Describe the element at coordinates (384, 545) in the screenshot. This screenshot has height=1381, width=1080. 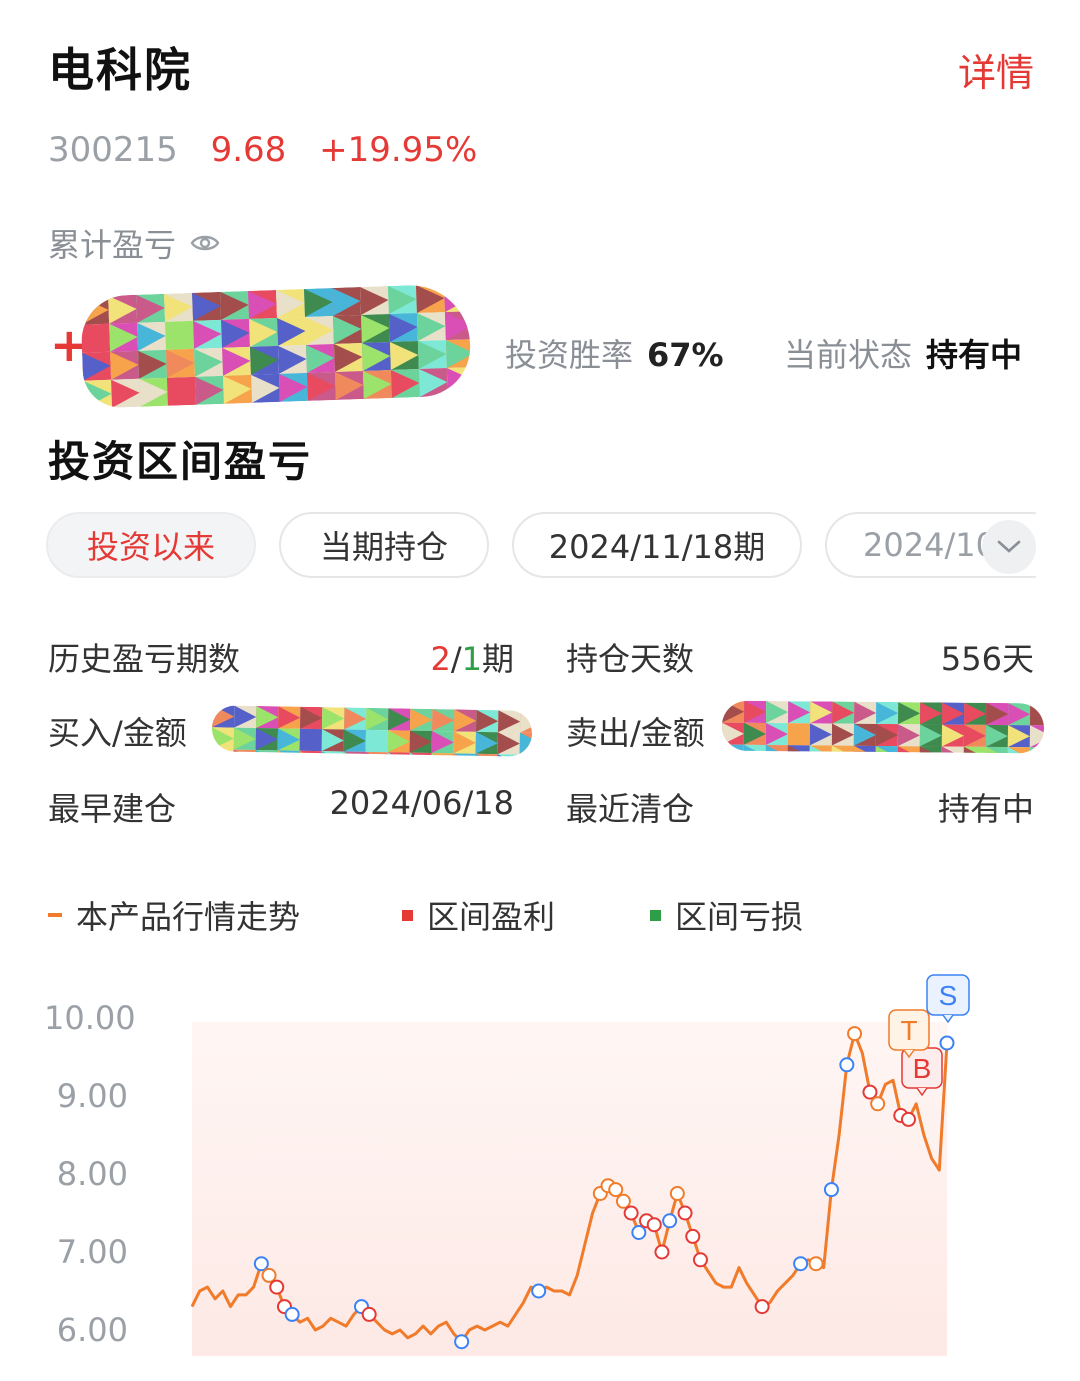
I see `tab-current-holding: 当期持仓` at that location.